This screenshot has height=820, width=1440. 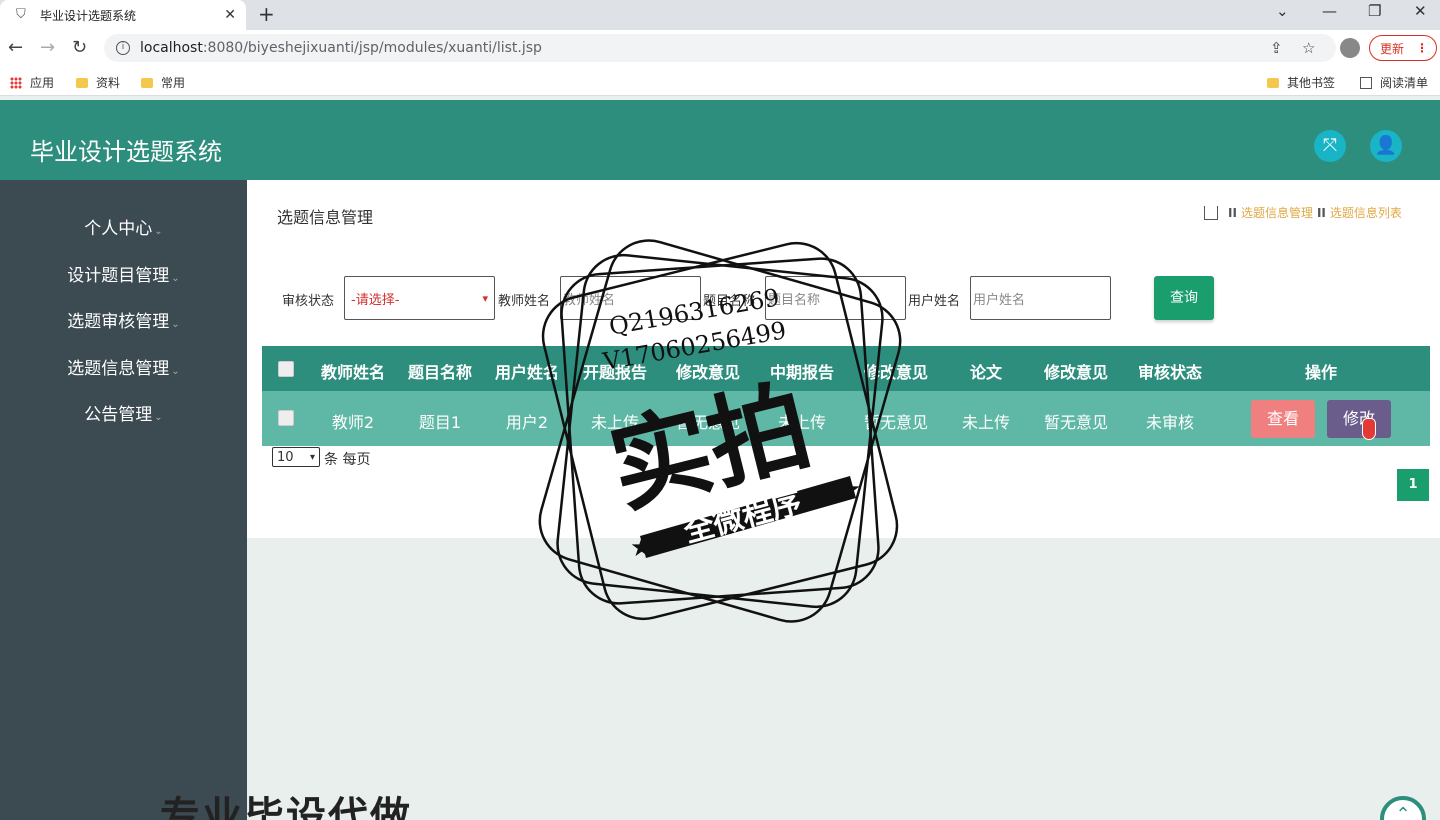 I want to click on reading-list: 阅读清单, so click(x=1394, y=82).